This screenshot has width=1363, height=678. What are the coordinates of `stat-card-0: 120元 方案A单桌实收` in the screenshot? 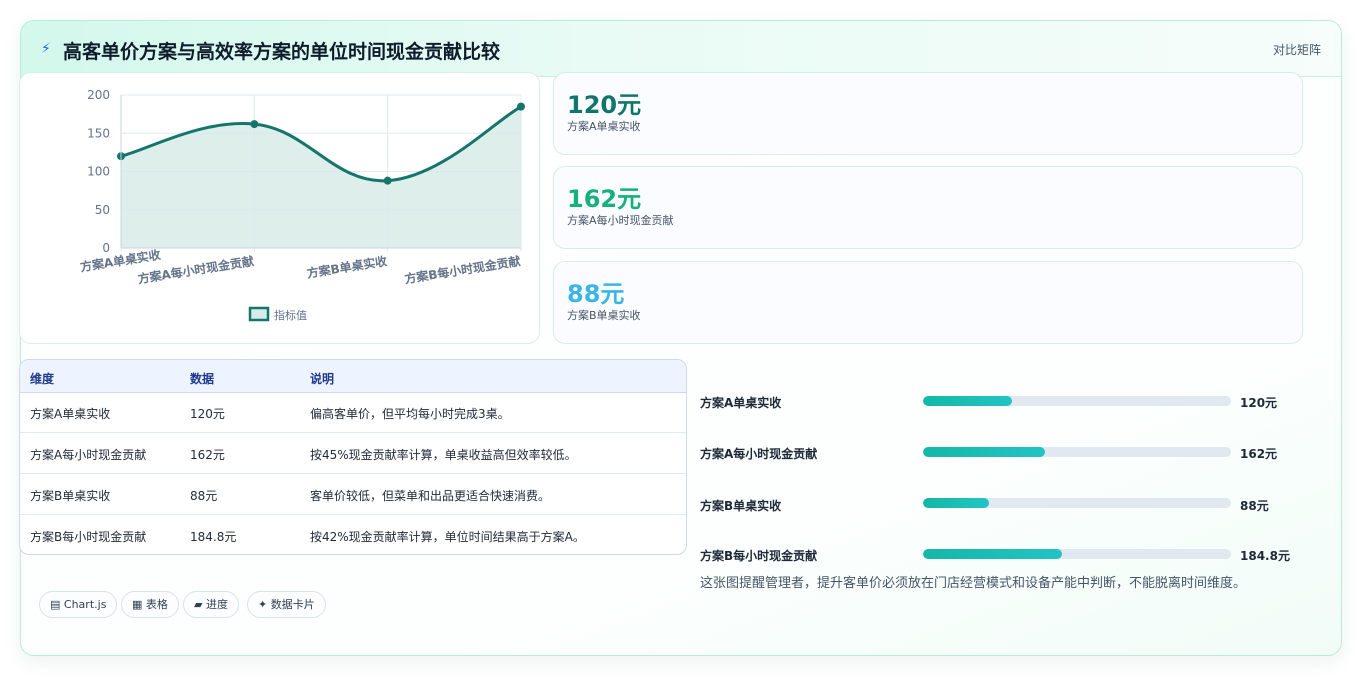 It's located at (928, 113).